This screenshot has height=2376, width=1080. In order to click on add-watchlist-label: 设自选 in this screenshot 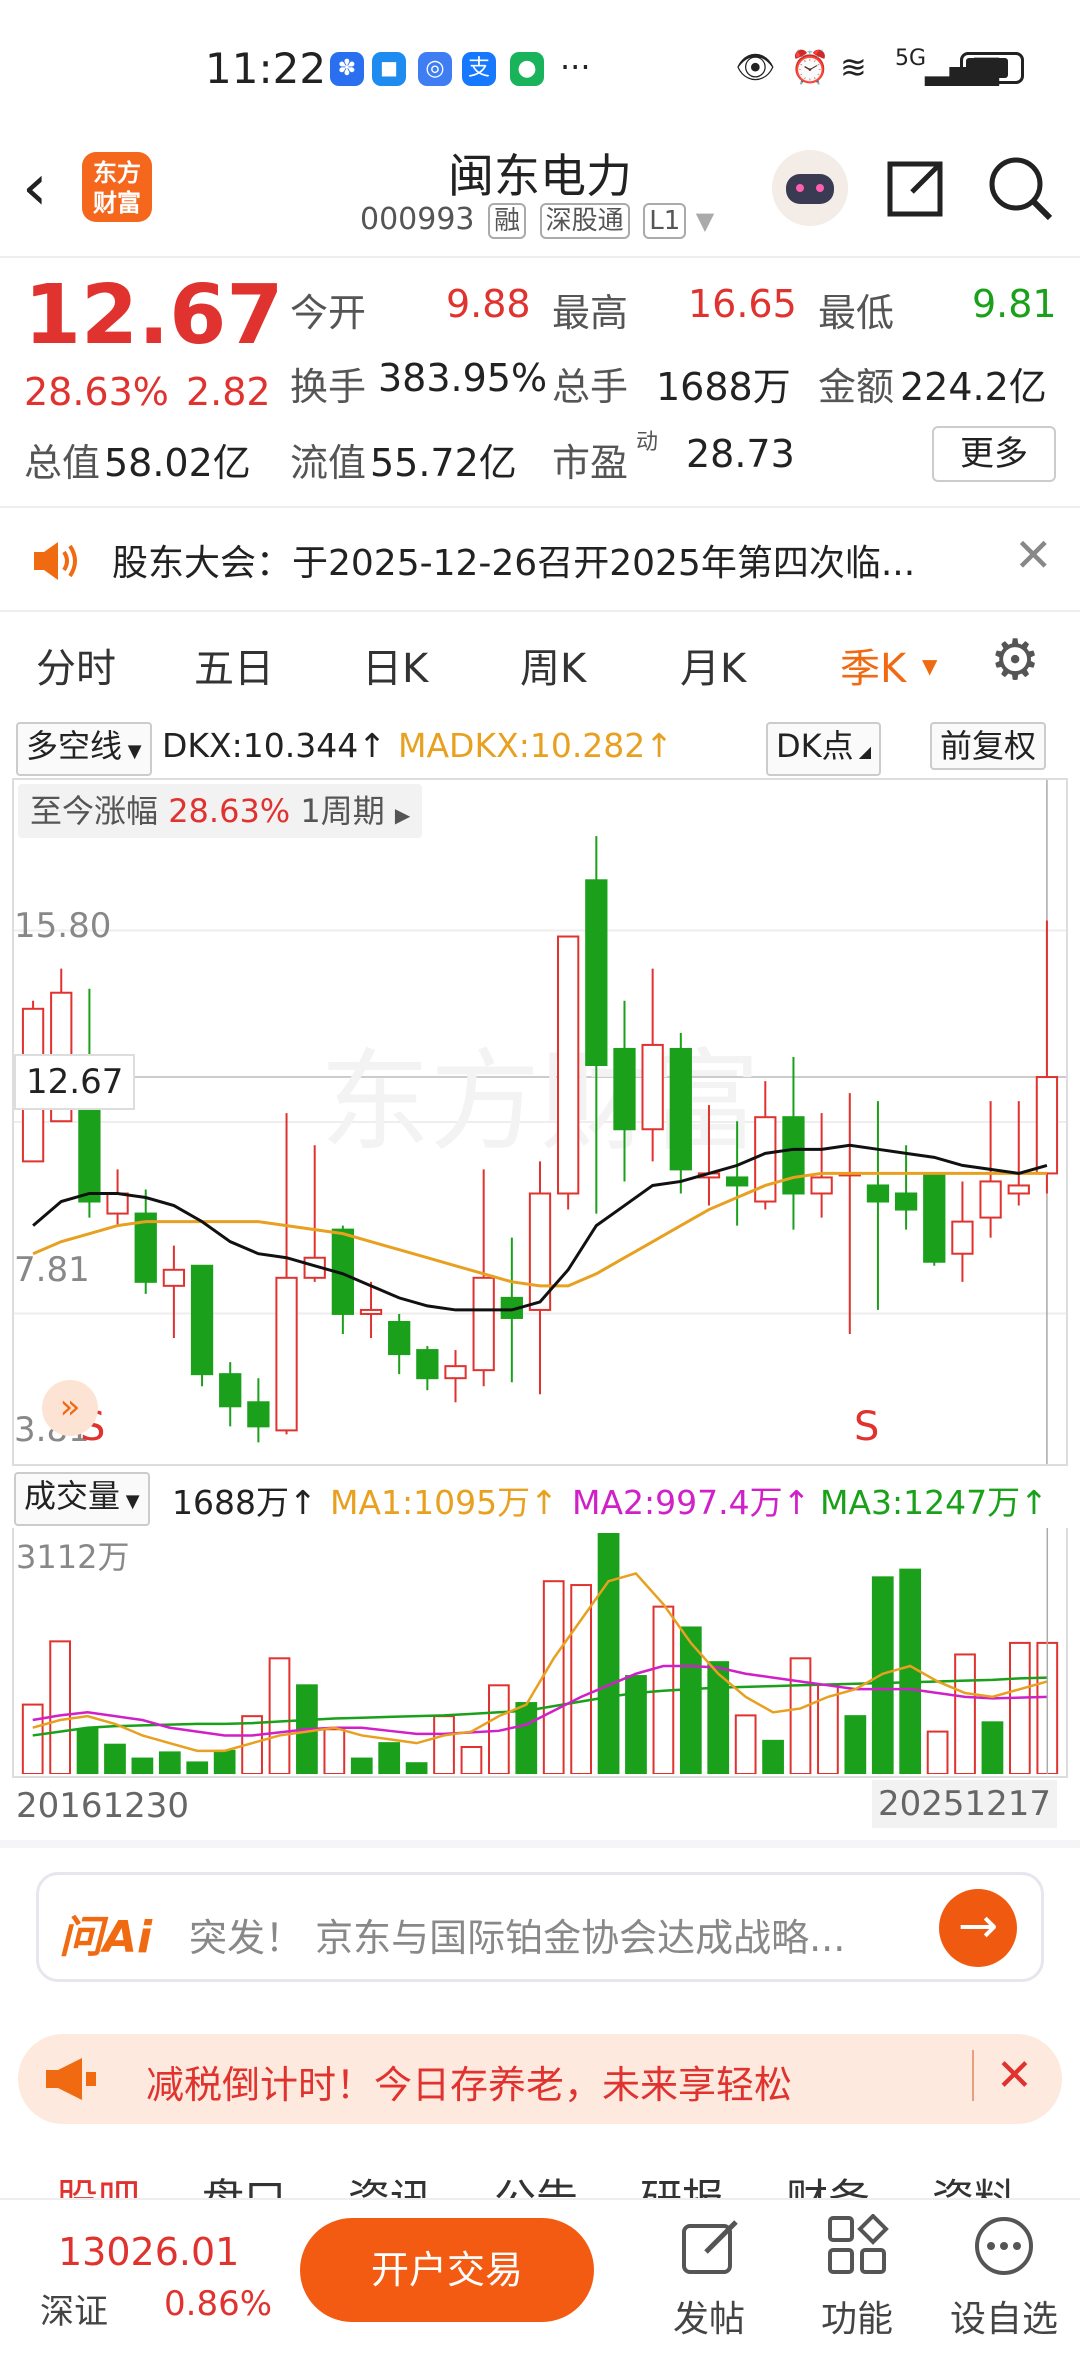, I will do `click(1004, 2316)`.